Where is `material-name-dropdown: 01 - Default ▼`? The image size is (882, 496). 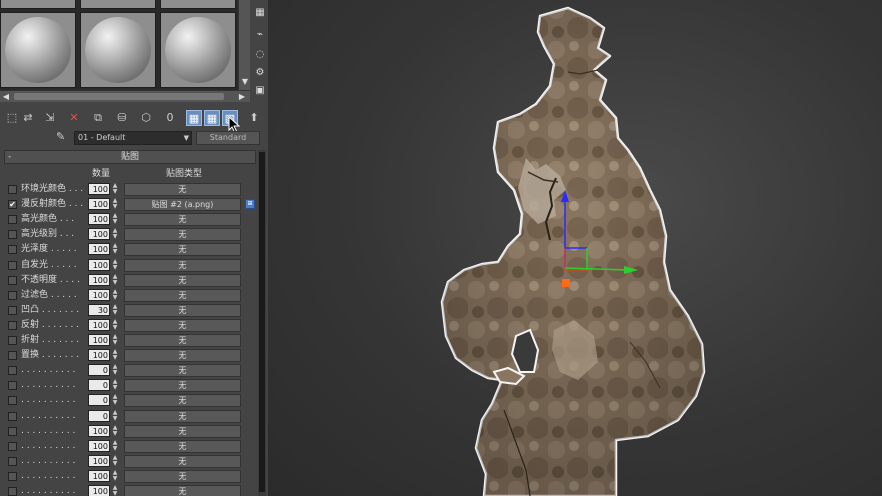
material-name-dropdown: 01 - Default ▼ is located at coordinates (133, 138).